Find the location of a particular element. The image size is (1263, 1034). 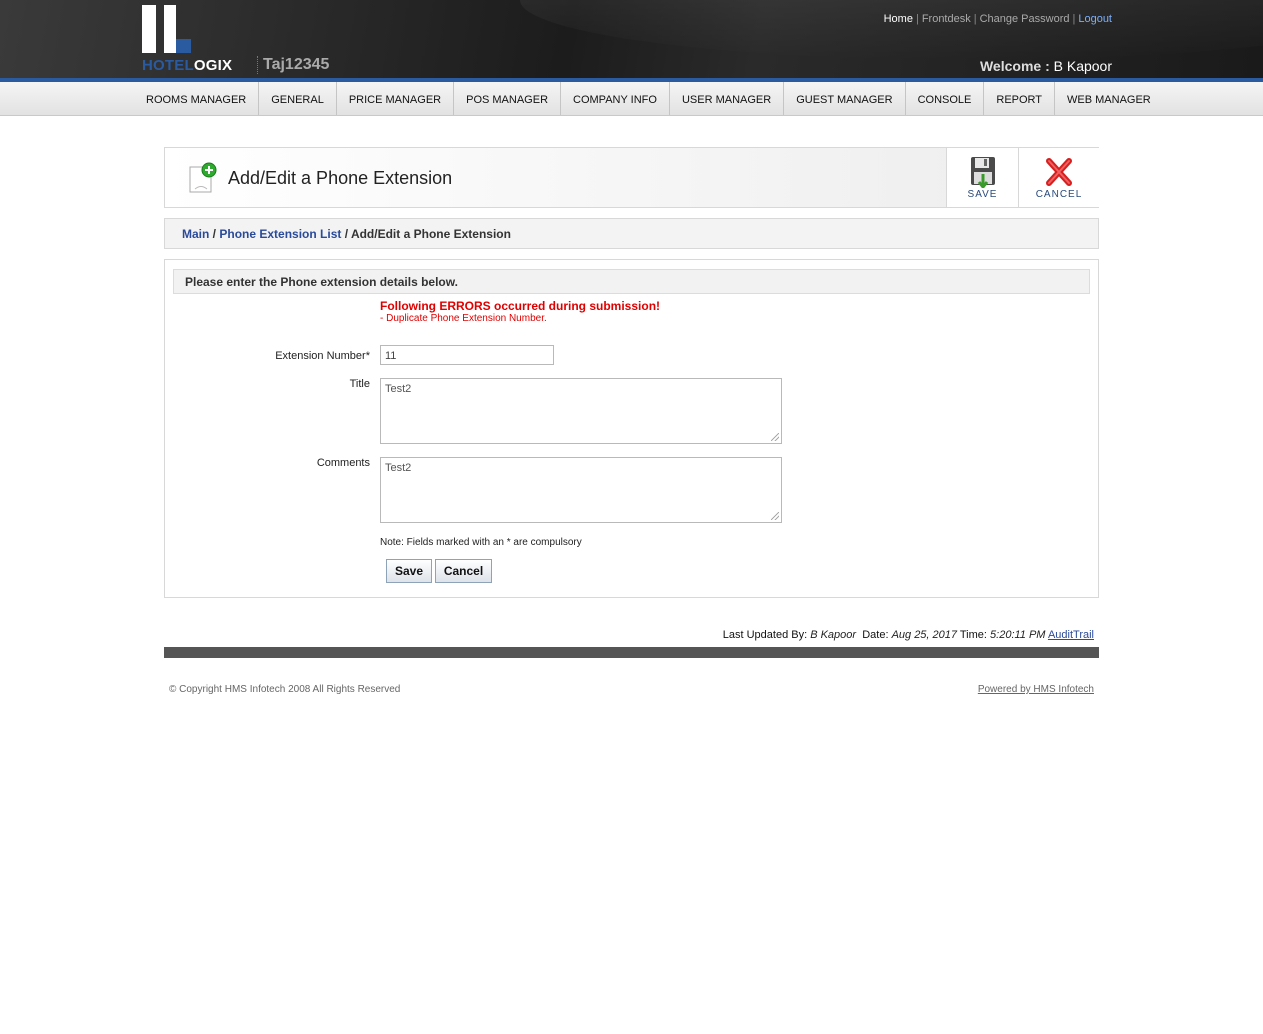

save-toolbar-button: SAVE is located at coordinates (982, 177).